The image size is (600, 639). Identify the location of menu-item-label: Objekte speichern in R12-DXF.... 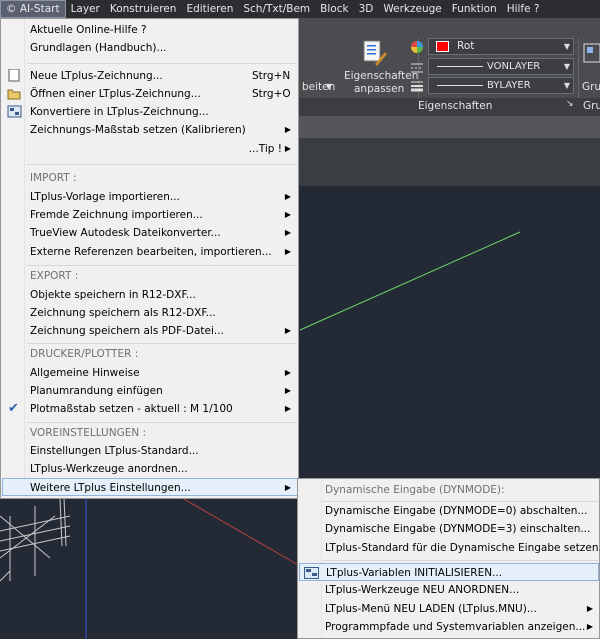
(113, 295).